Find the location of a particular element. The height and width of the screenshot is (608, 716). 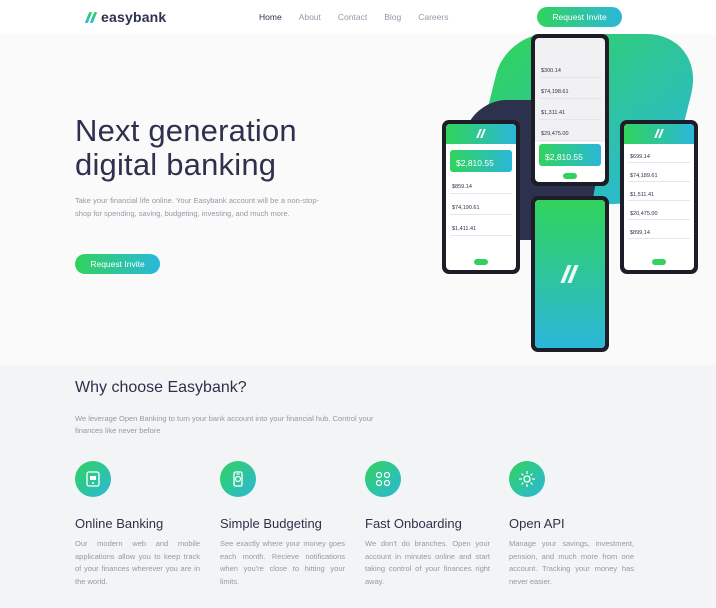

why-title: Why choose Easybank? is located at coordinates (161, 387).